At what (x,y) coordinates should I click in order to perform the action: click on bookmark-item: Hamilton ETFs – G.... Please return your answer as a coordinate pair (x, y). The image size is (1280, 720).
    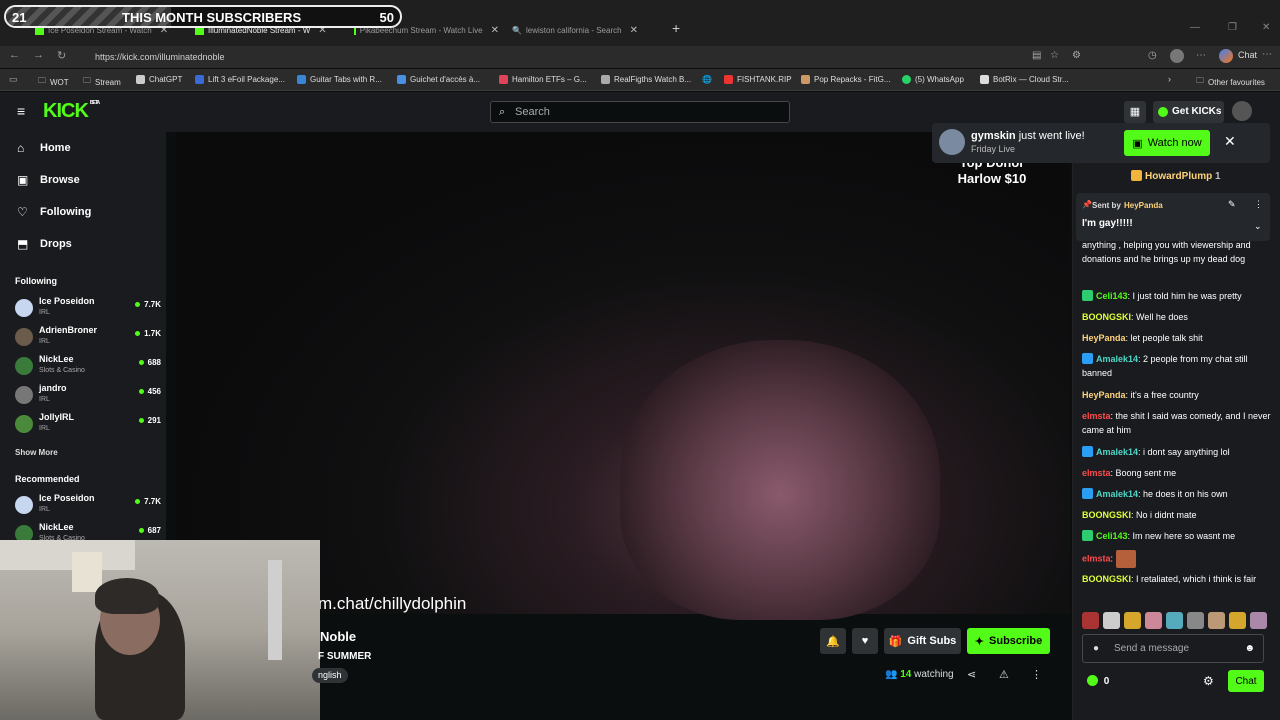
    Looking at the image, I should click on (543, 79).